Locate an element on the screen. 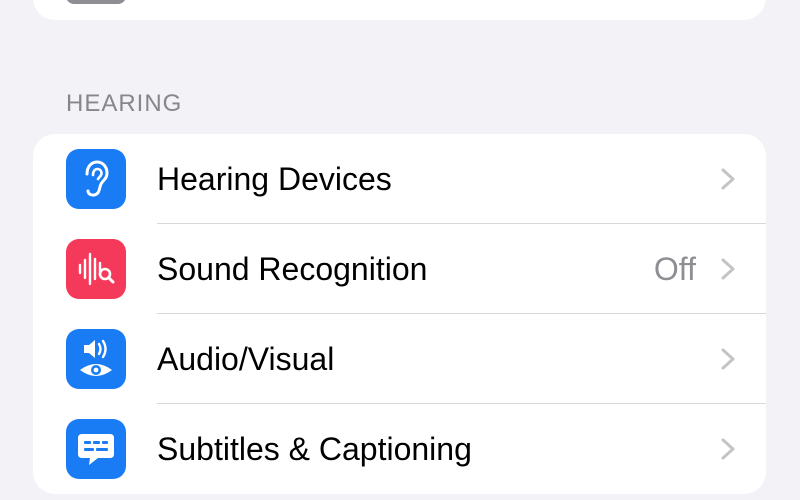 The width and height of the screenshot is (800, 500). captions-icon is located at coordinates (96, 449).